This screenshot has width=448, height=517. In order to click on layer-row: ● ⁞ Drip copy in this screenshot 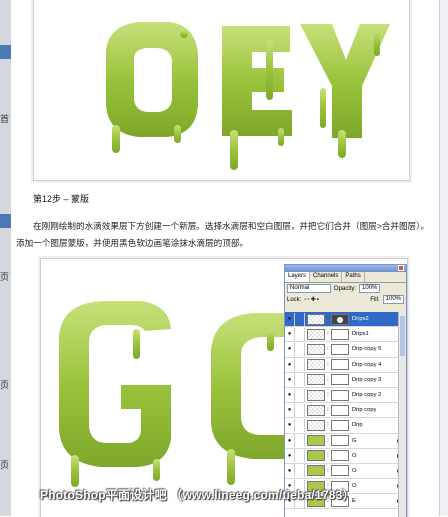, I will do `click(345, 411)`.